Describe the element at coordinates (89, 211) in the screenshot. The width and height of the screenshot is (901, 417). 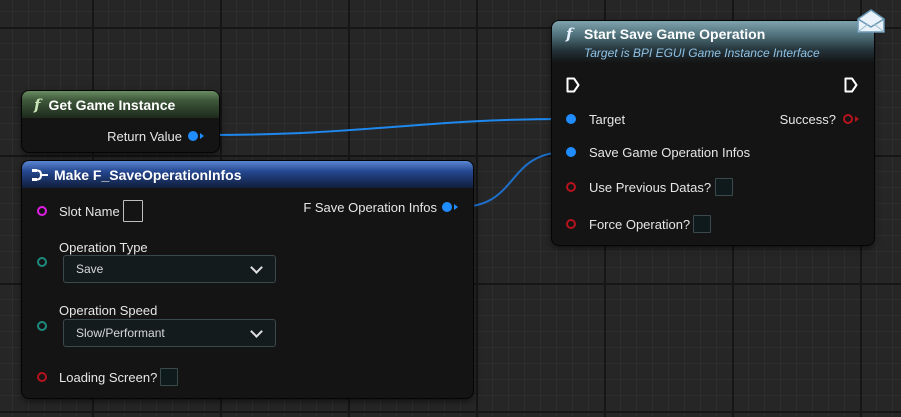
I see `slot-name-label: Slot Name` at that location.